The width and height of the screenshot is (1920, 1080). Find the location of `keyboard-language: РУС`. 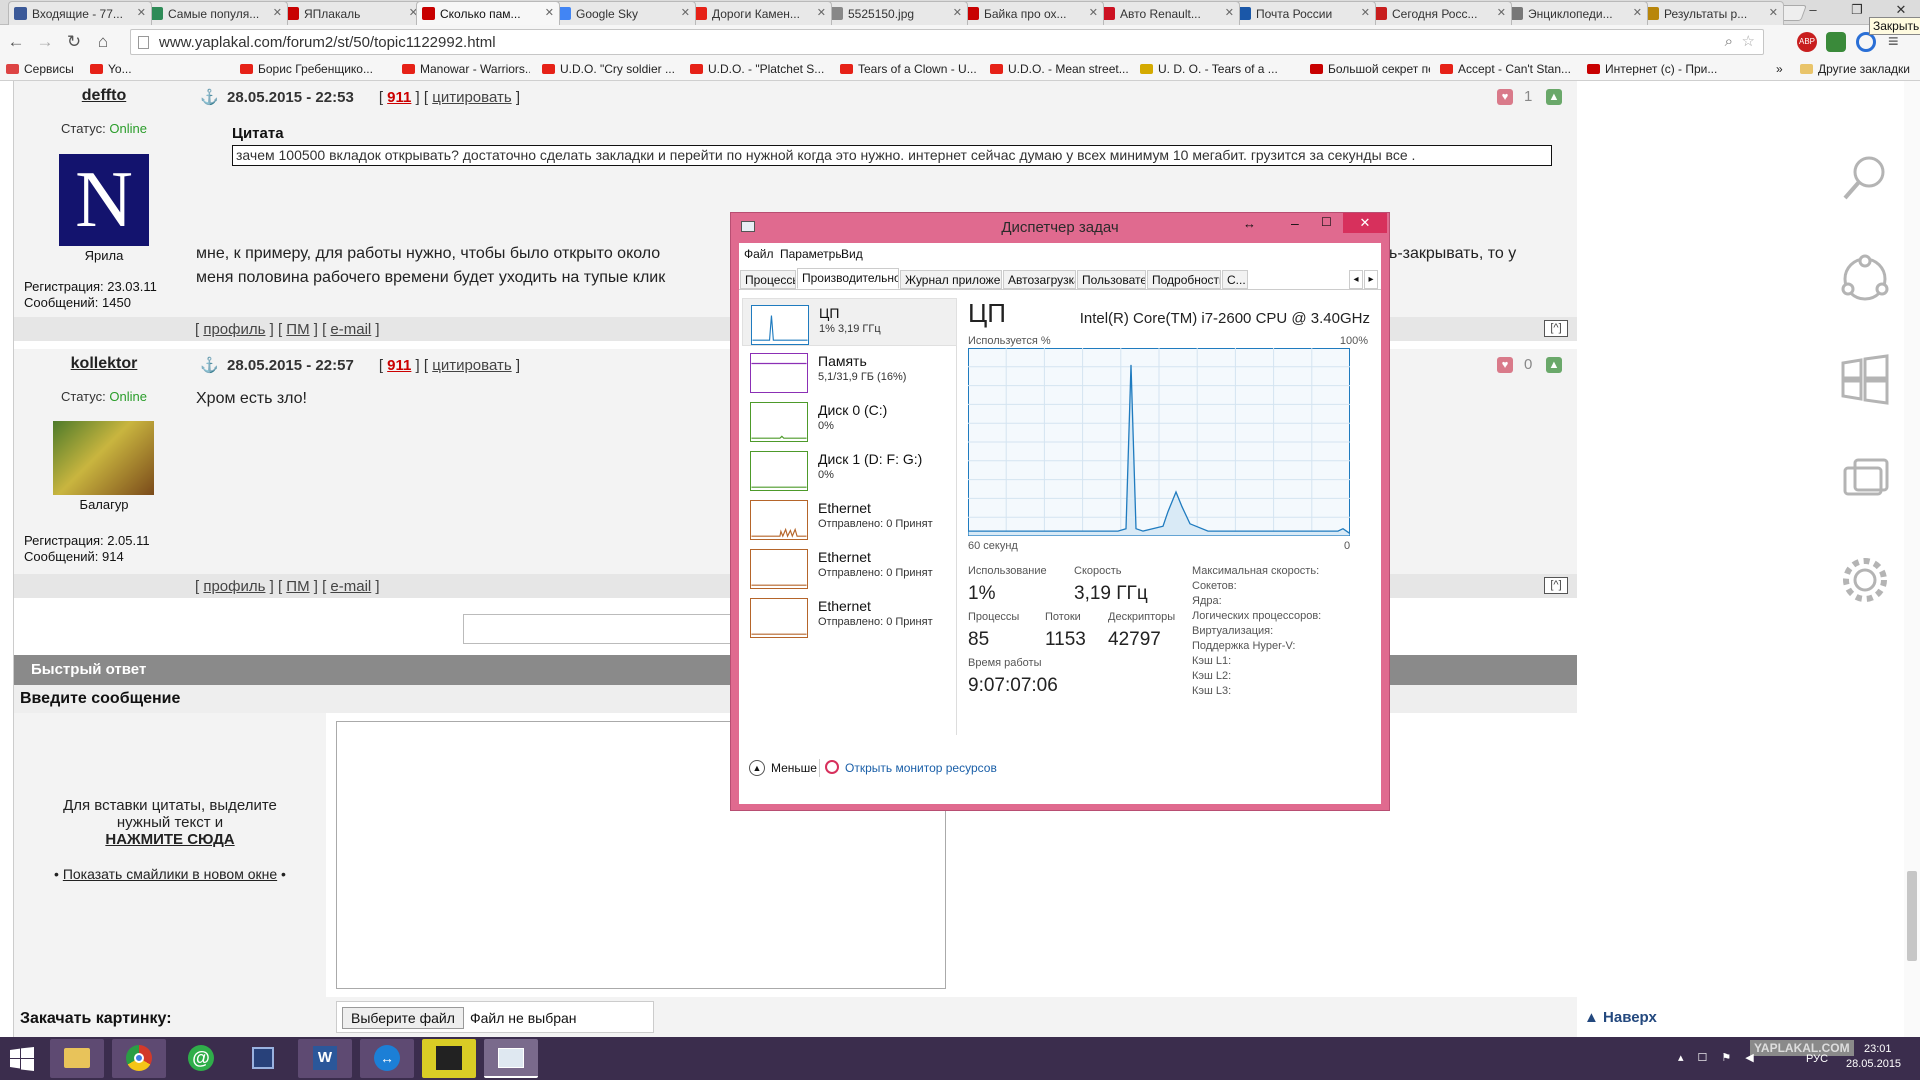

keyboard-language: РУС is located at coordinates (1817, 1059).